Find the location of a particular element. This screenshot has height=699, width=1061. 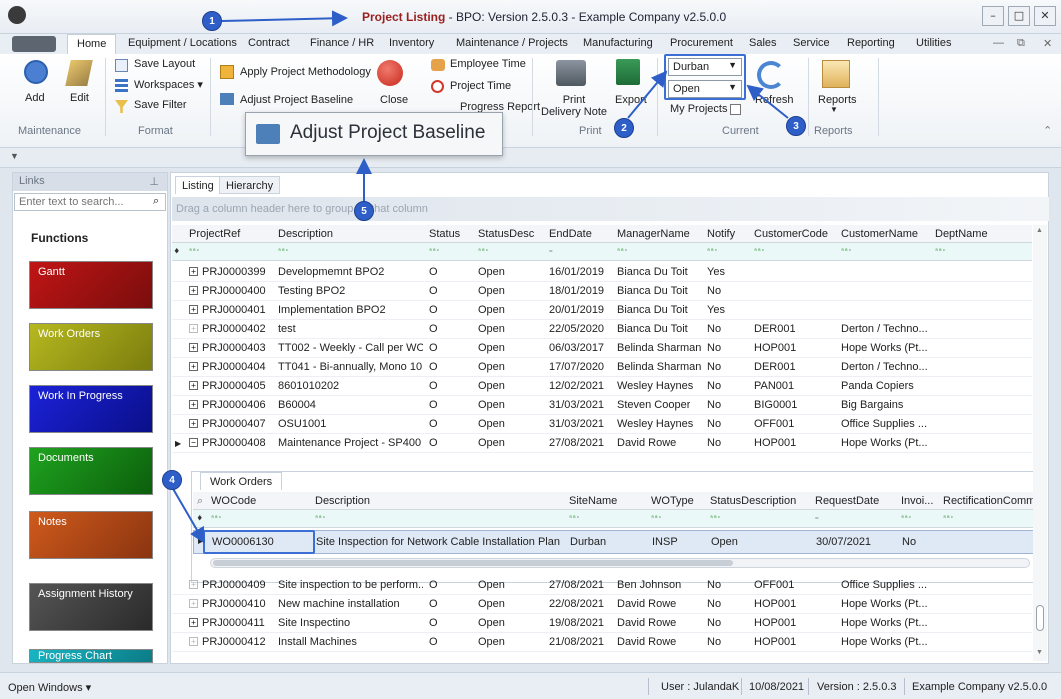

function-work-in-progress: Work In Progress is located at coordinates (91, 409).